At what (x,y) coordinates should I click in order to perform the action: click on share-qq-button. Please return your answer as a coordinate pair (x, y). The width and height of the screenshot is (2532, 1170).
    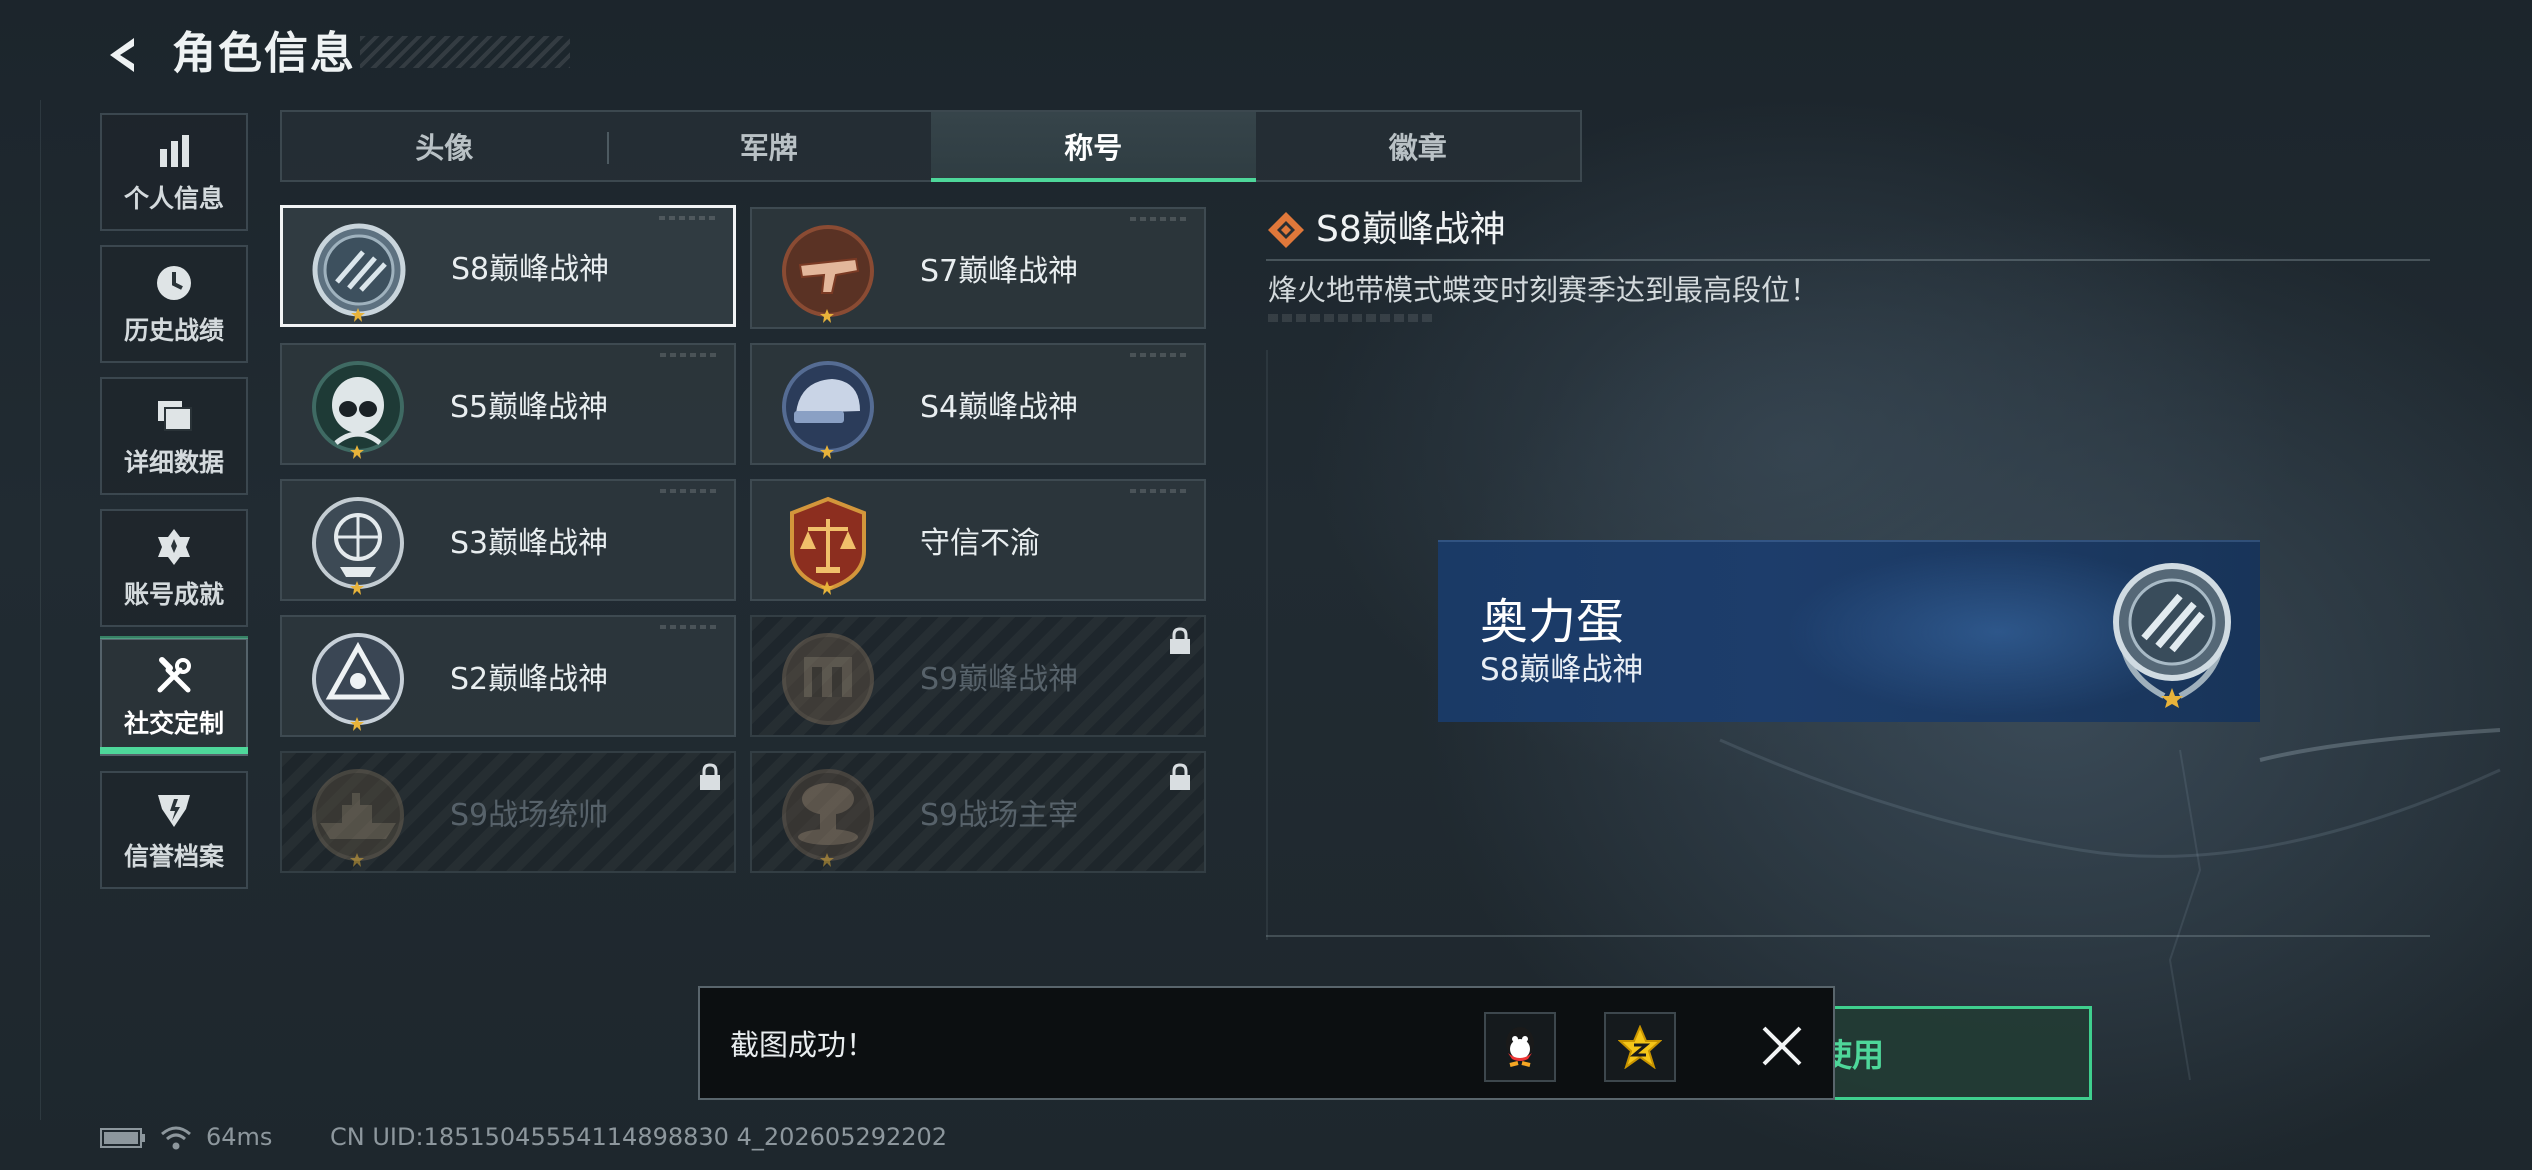
    Looking at the image, I should click on (1520, 1047).